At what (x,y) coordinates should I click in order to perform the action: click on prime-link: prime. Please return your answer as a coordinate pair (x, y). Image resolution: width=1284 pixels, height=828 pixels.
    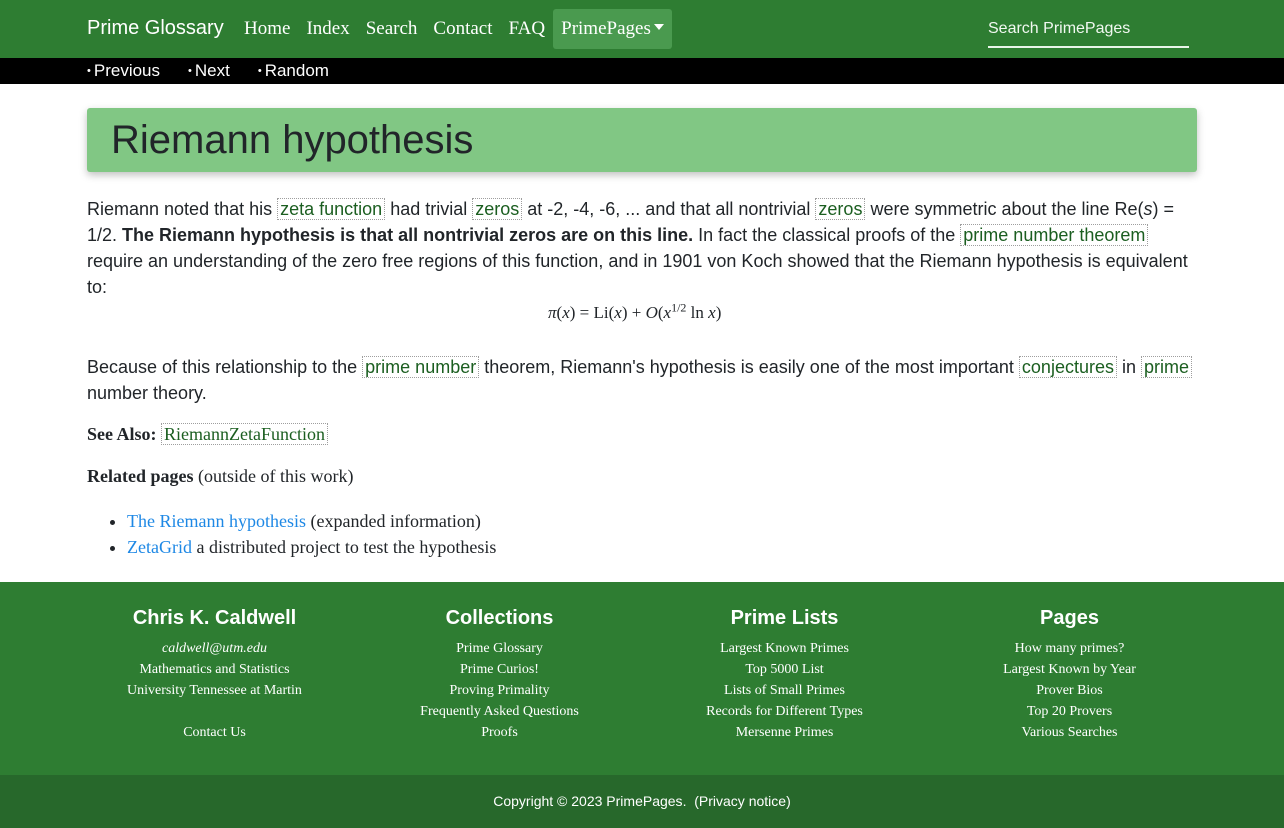
    Looking at the image, I should click on (1167, 367).